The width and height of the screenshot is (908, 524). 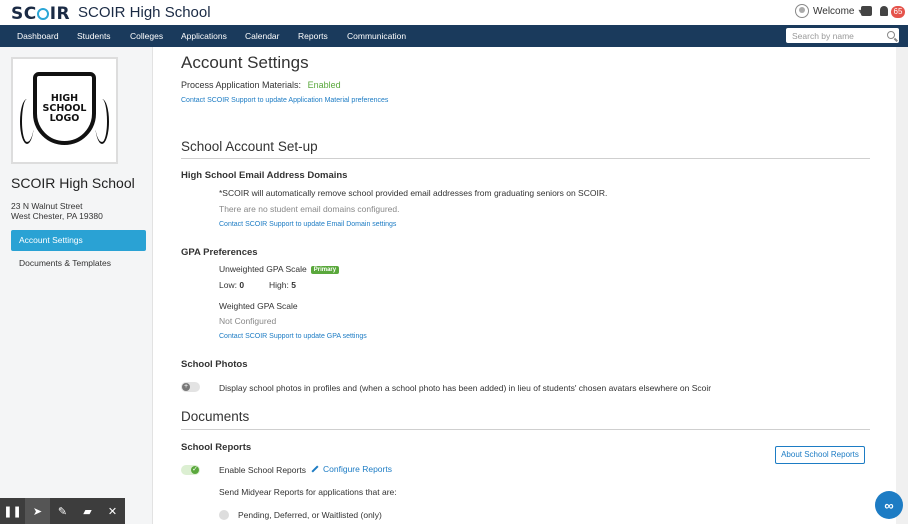 I want to click on process-application-materials: Process Application Materials: Enabled, so click(x=261, y=85).